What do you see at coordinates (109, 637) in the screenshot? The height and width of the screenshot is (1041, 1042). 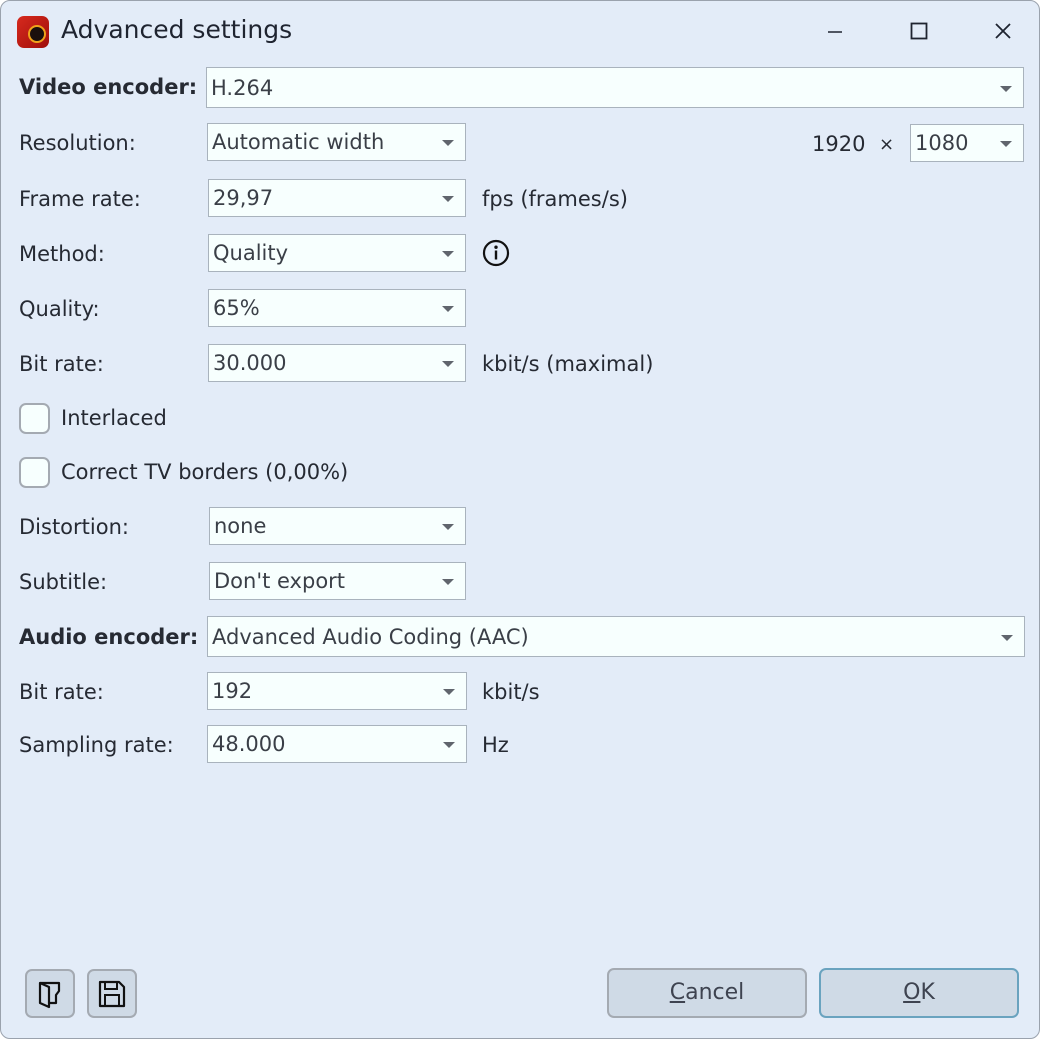 I see `audio-encoder-label: Audio encoder:` at bounding box center [109, 637].